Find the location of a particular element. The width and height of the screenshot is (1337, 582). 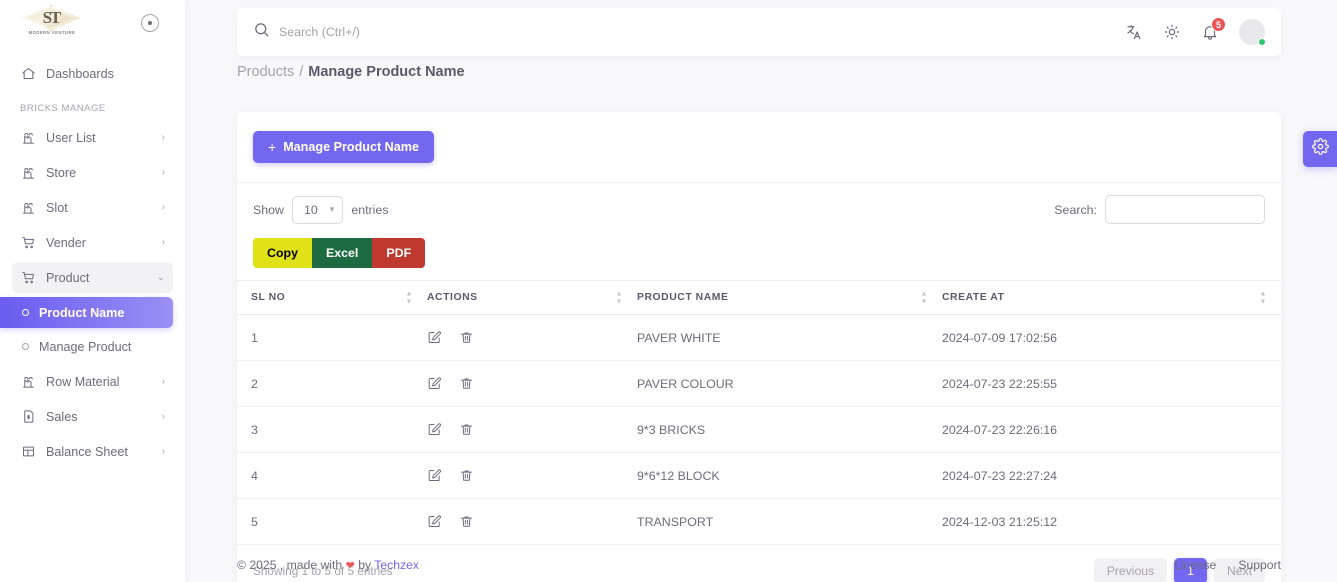

cell-product-name: TRANSPORT is located at coordinates (789, 521).